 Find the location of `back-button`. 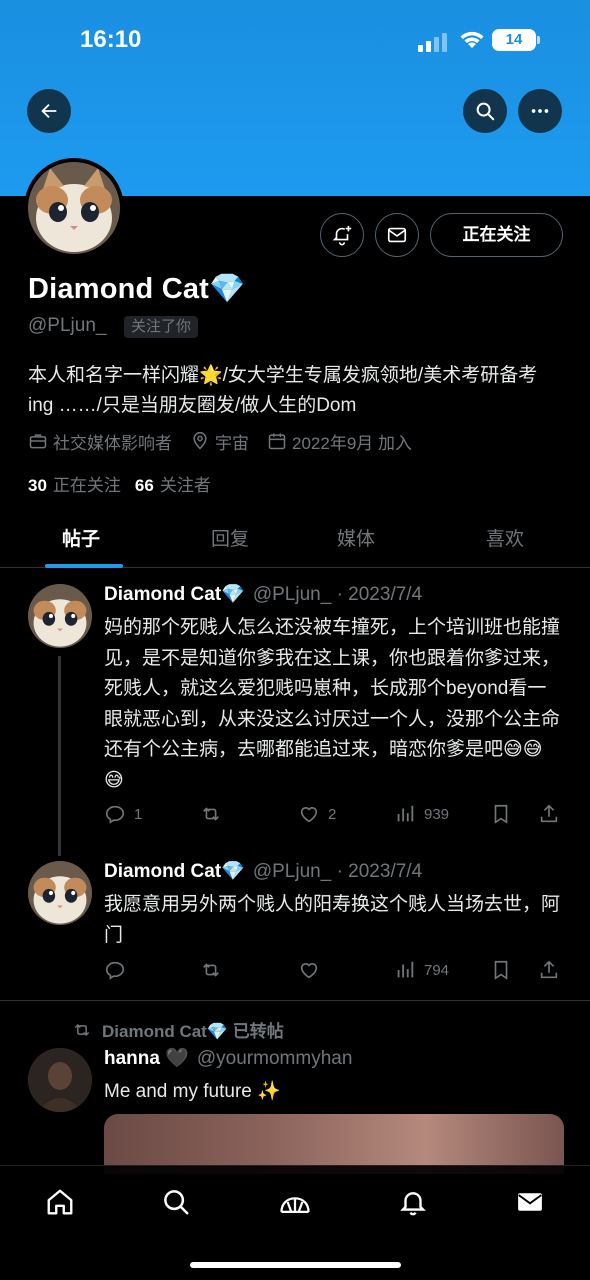

back-button is located at coordinates (49, 111).